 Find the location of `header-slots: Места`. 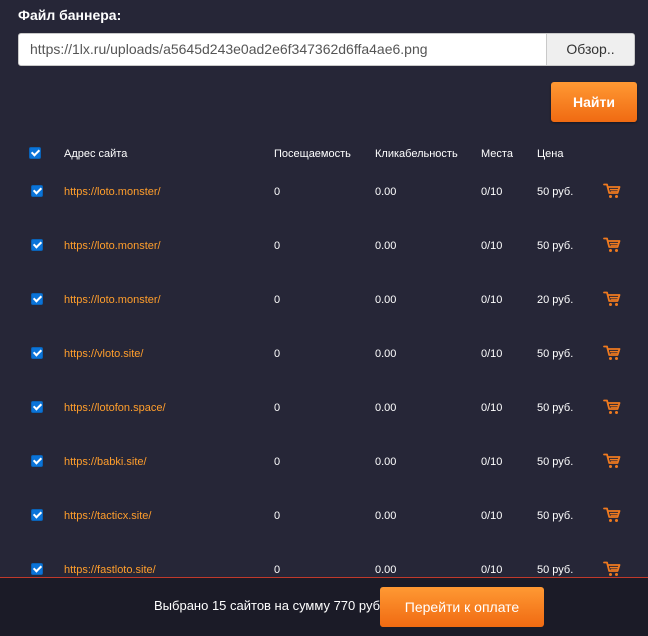

header-slots: Места is located at coordinates (497, 154).